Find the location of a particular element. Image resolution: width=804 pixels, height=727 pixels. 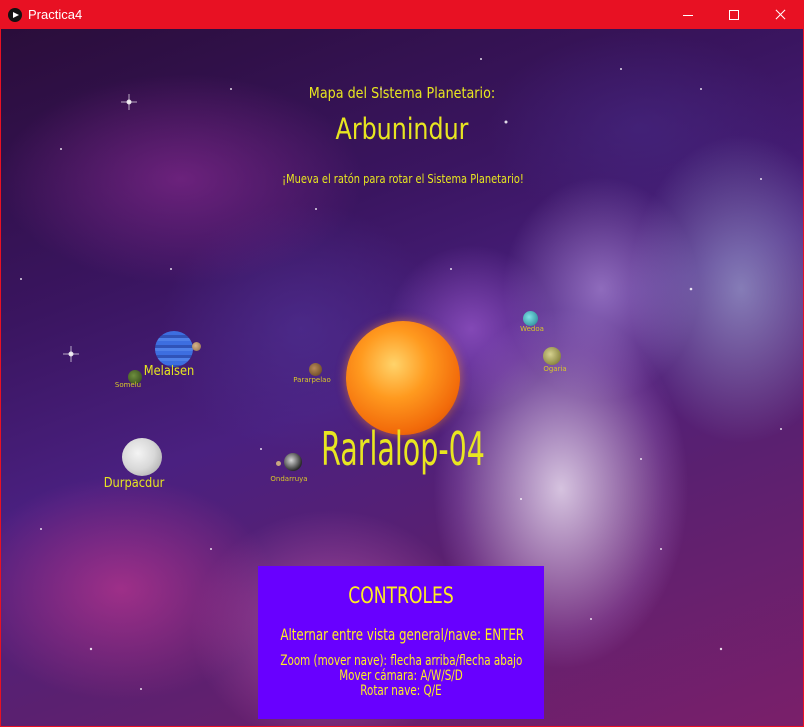

planet-small-brown is located at coordinates (315, 369).